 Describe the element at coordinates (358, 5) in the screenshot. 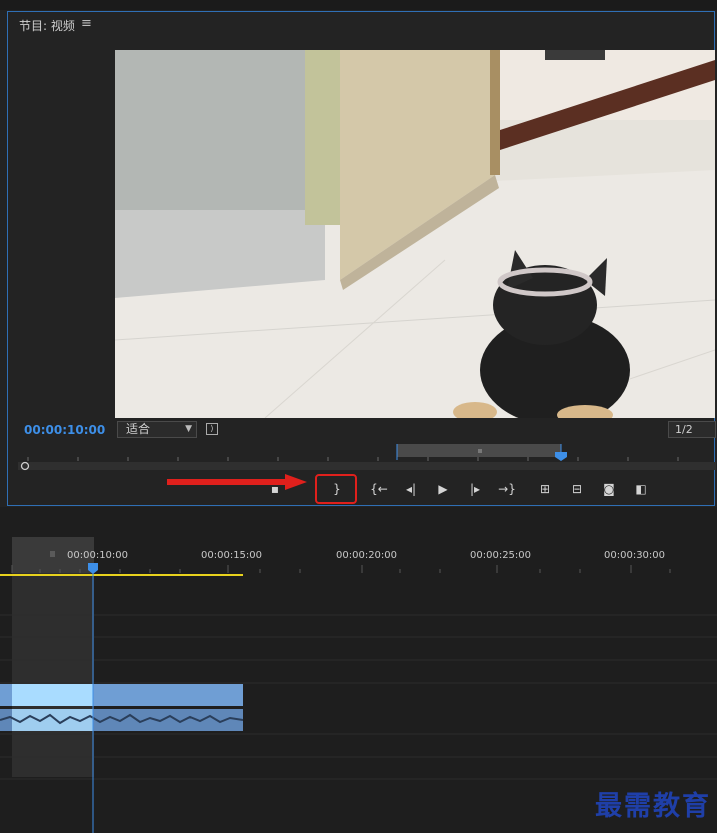

I see `top-strip` at that location.